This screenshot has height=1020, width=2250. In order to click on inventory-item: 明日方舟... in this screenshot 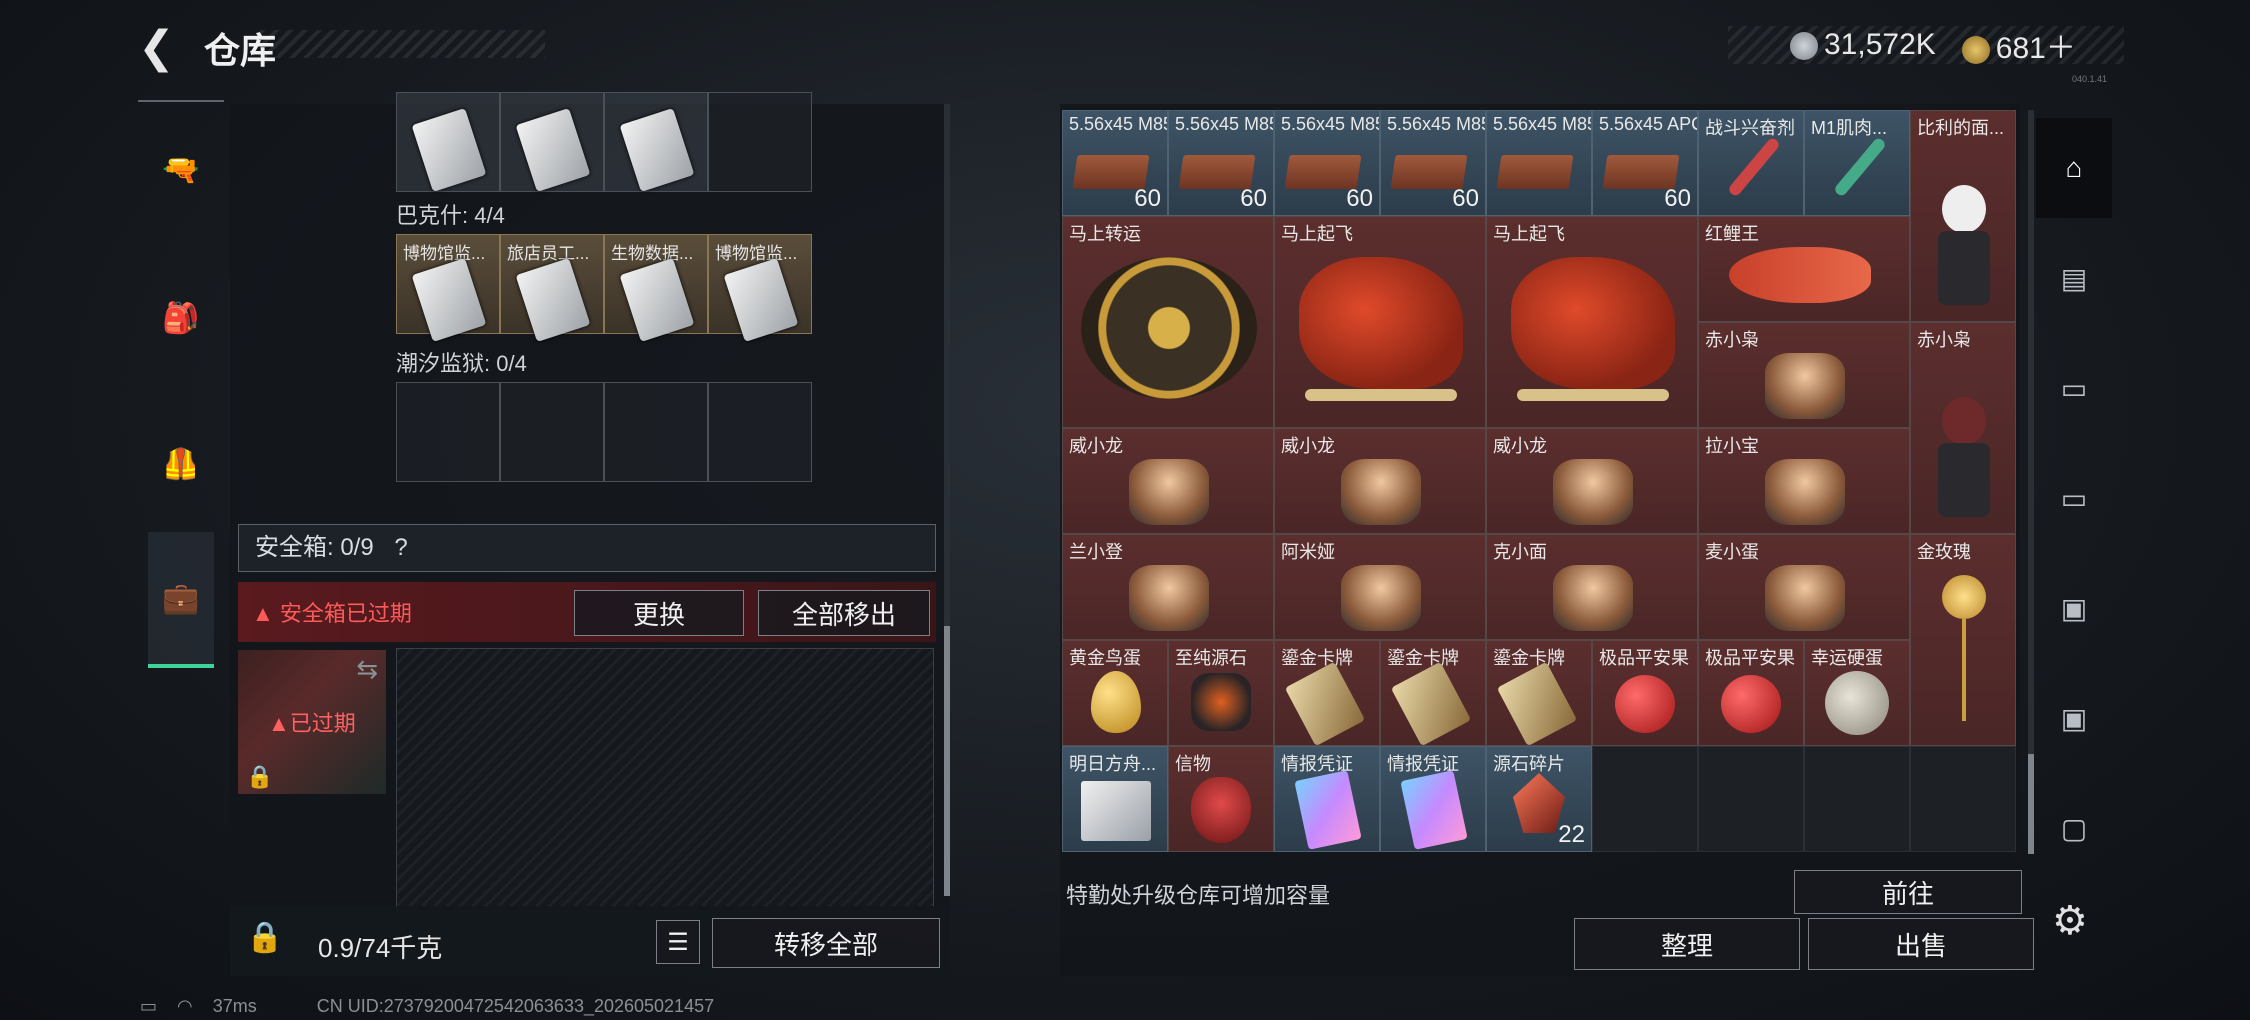, I will do `click(1115, 799)`.